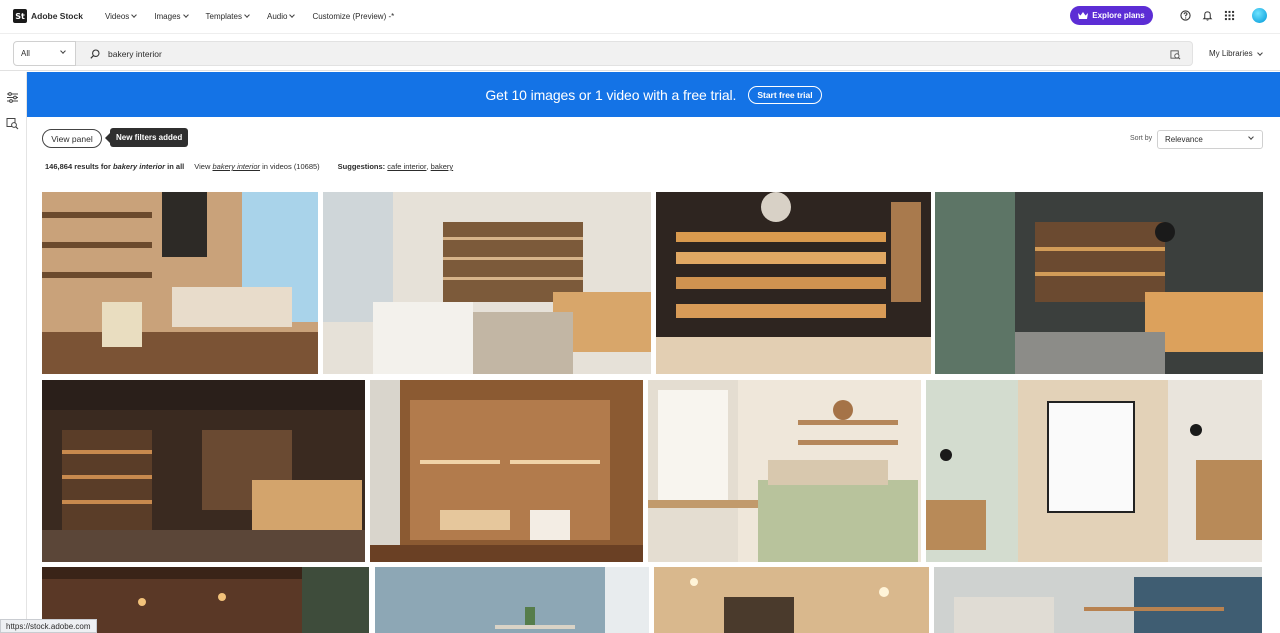 This screenshot has width=1280, height=633. I want to click on asset-type-select: All, so click(44, 53).